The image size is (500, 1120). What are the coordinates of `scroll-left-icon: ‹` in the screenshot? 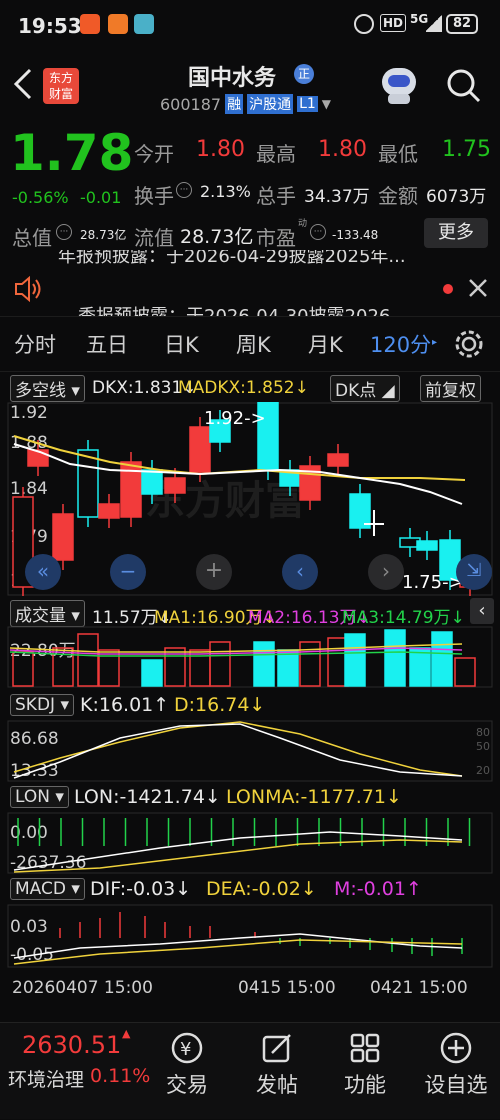 It's located at (300, 572).